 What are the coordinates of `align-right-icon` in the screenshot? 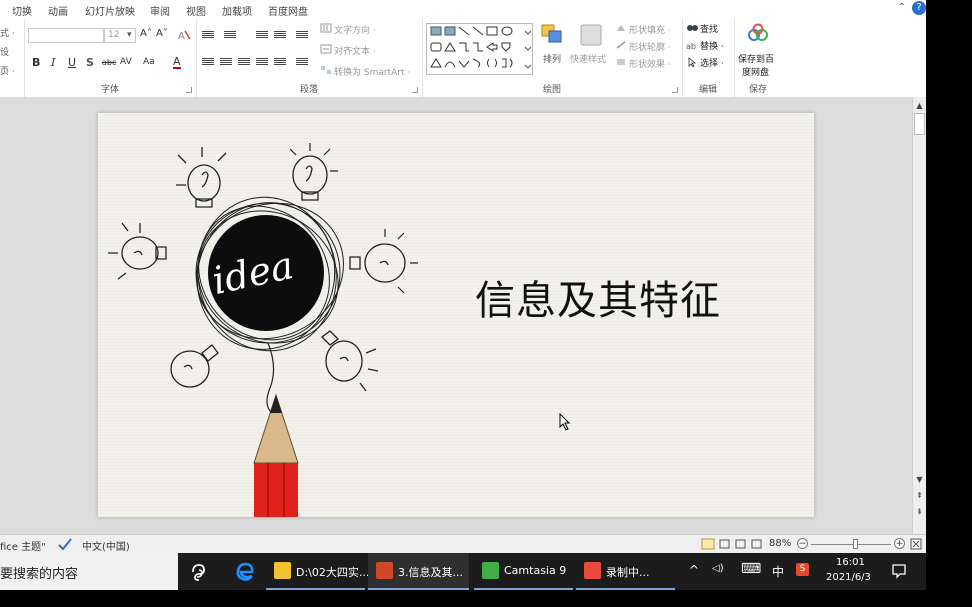 It's located at (244, 62).